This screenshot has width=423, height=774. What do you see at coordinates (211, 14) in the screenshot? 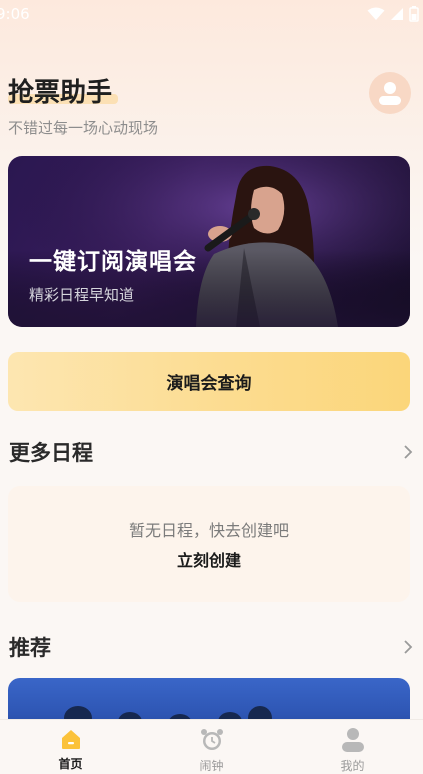
I see `status-bar: 9:06` at bounding box center [211, 14].